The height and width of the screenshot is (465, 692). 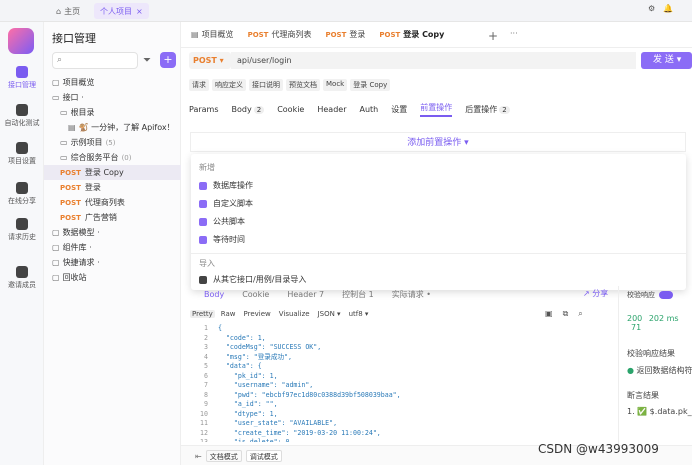 What do you see at coordinates (514, 33) in the screenshot?
I see `more-icon: ···` at bounding box center [514, 33].